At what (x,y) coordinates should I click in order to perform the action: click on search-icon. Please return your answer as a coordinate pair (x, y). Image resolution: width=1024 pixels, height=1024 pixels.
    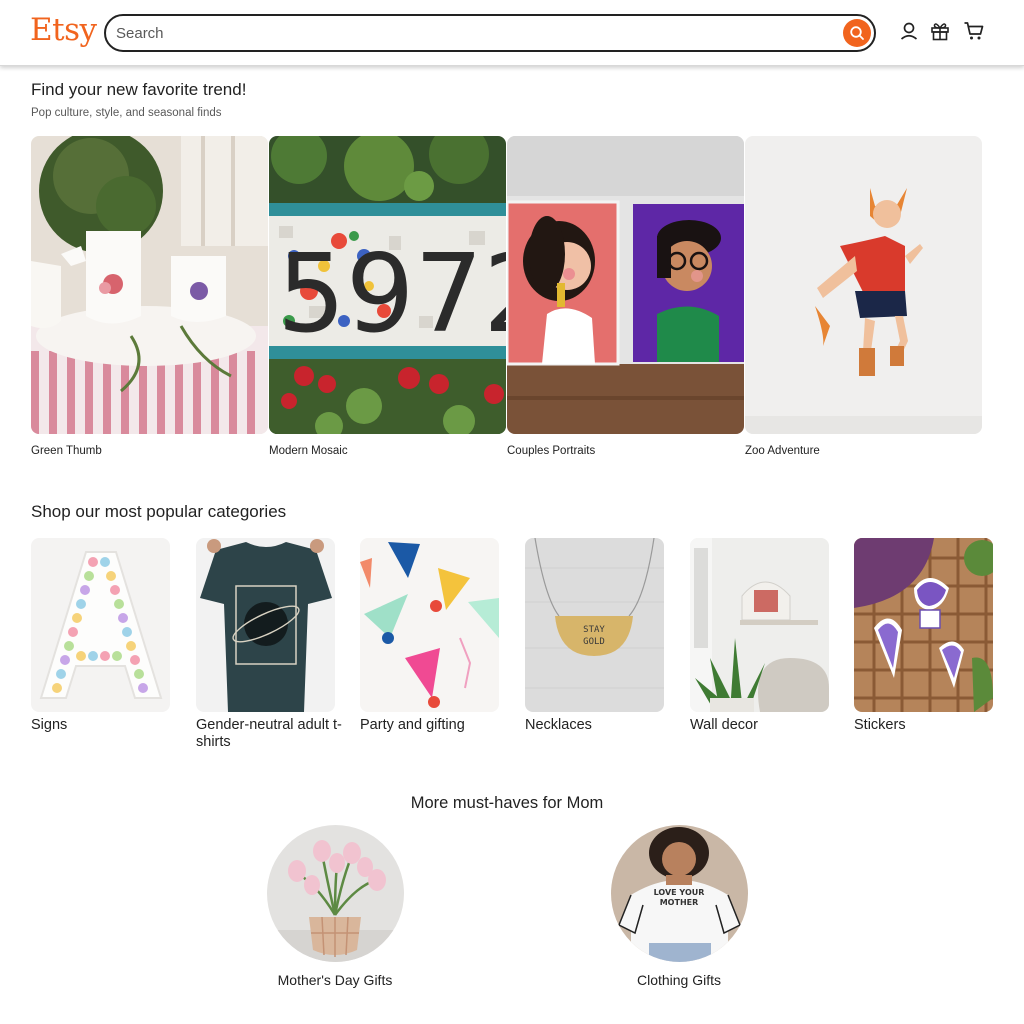
    Looking at the image, I should click on (857, 33).